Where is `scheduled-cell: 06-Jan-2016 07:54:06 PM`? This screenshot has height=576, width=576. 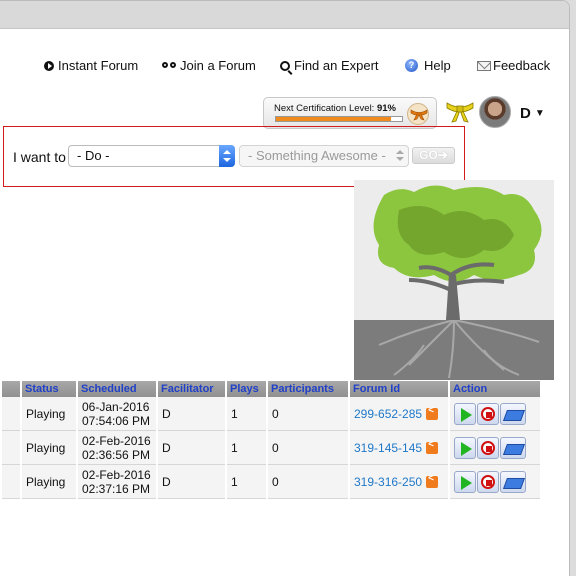
scheduled-cell: 06-Jan-2016 07:54:06 PM is located at coordinates (117, 414).